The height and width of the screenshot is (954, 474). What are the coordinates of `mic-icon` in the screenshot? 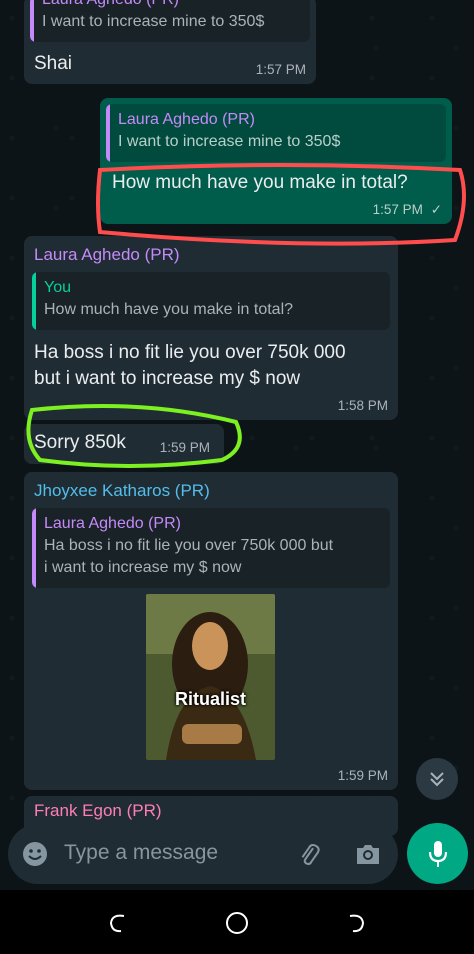 It's located at (437, 853).